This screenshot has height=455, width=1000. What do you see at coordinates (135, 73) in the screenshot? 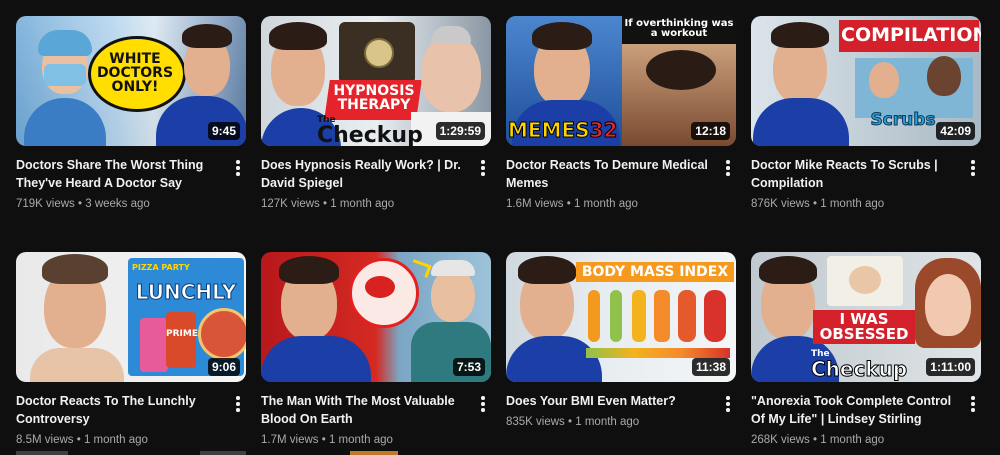
I see `thumbnail-caption: WHITE DOCTORS ONLY!` at bounding box center [135, 73].